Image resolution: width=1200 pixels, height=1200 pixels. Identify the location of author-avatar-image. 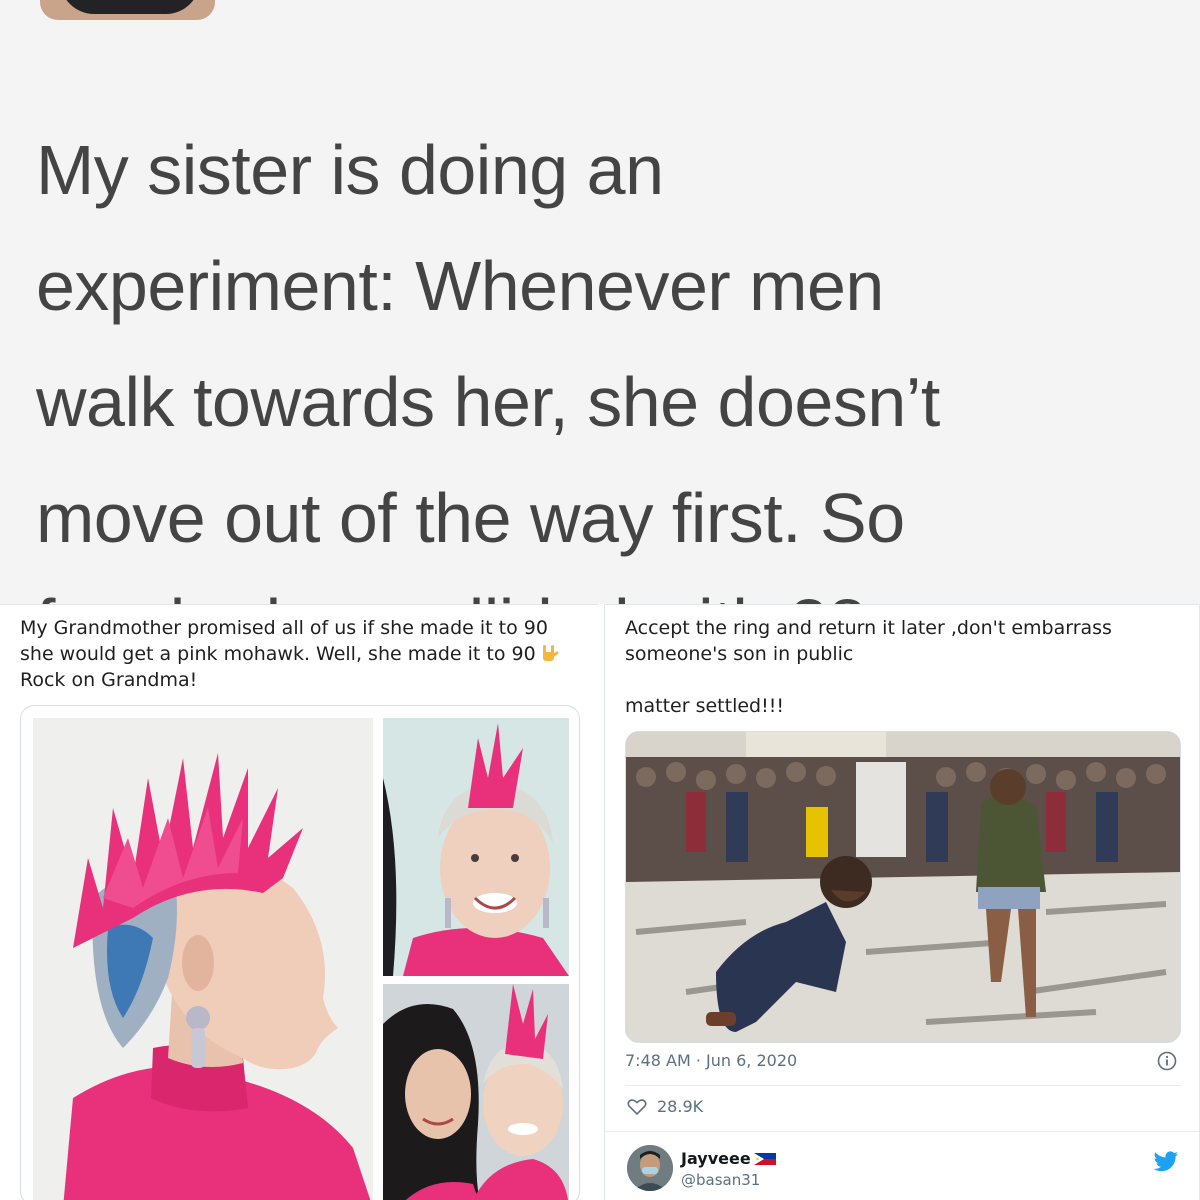
(650, 1168).